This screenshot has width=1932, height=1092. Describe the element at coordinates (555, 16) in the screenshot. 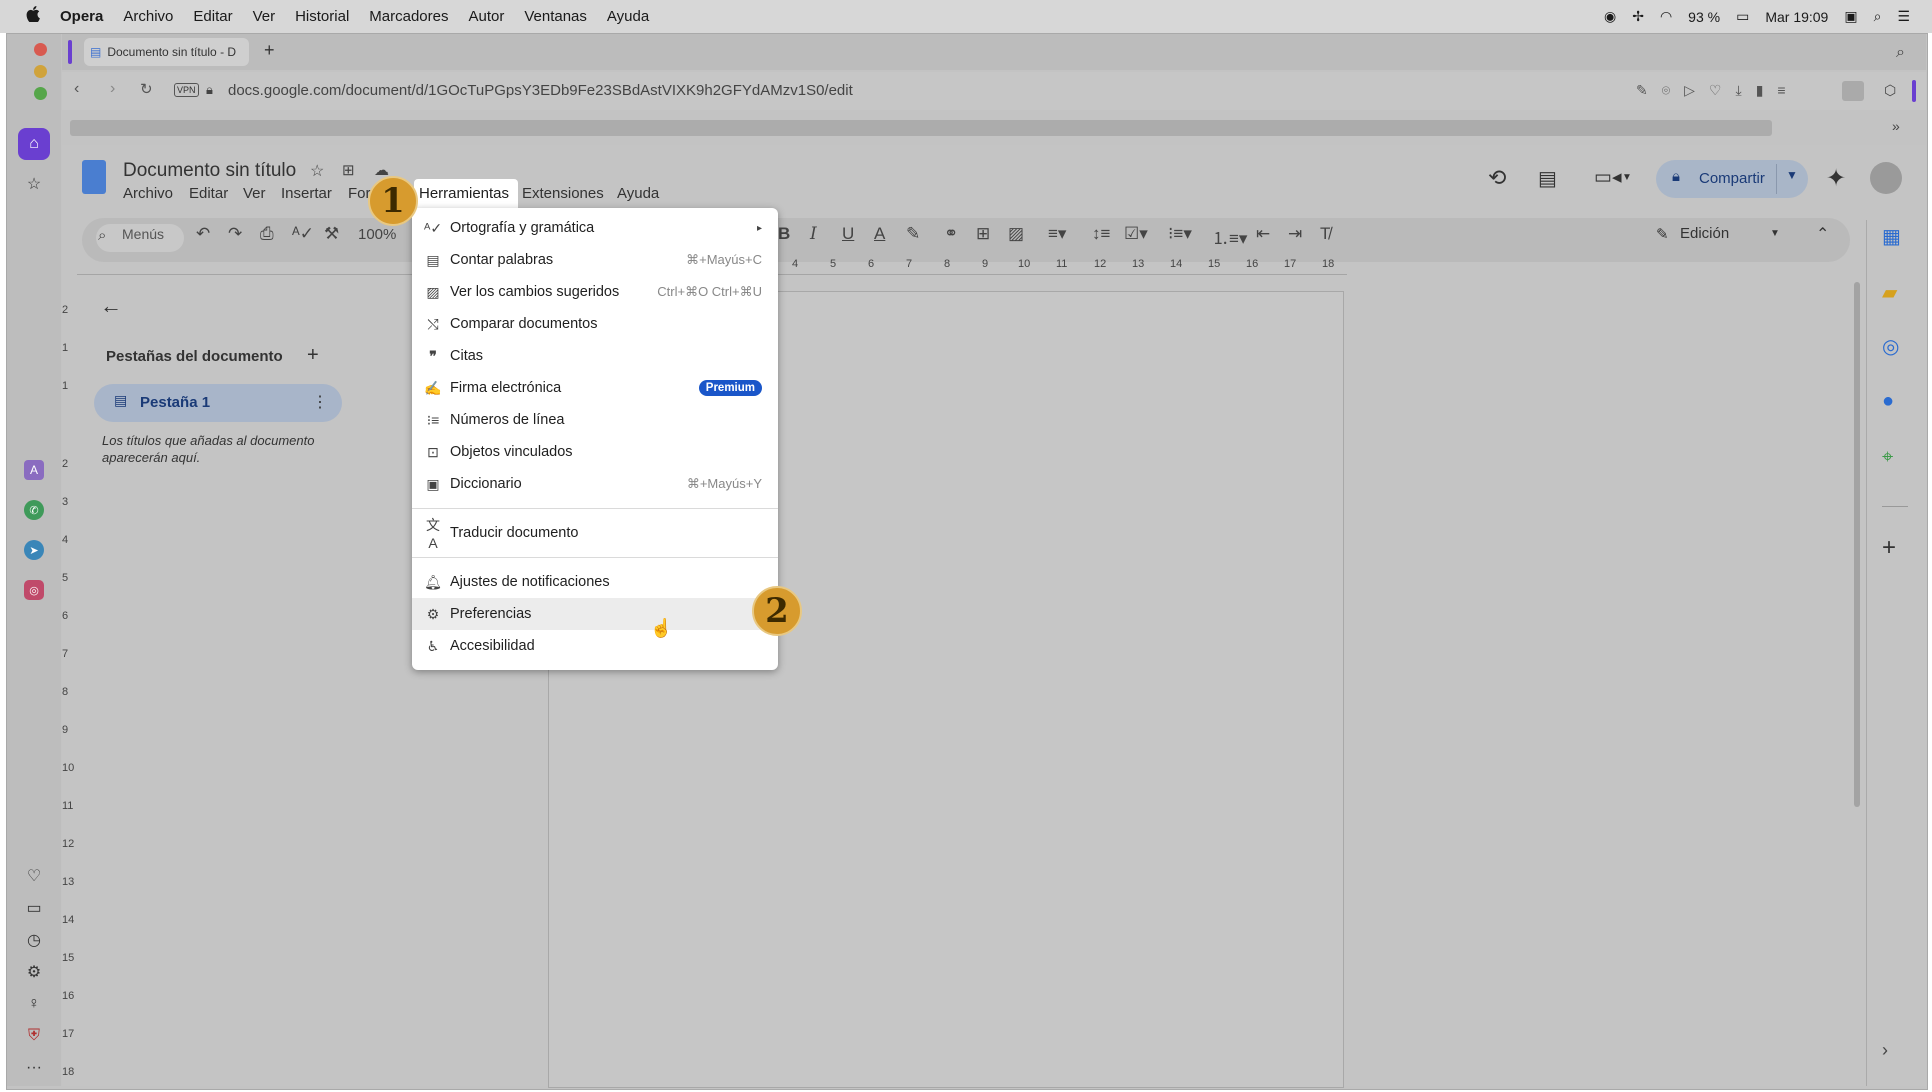

I see `menubar-item-ventanas: Ventanas` at that location.